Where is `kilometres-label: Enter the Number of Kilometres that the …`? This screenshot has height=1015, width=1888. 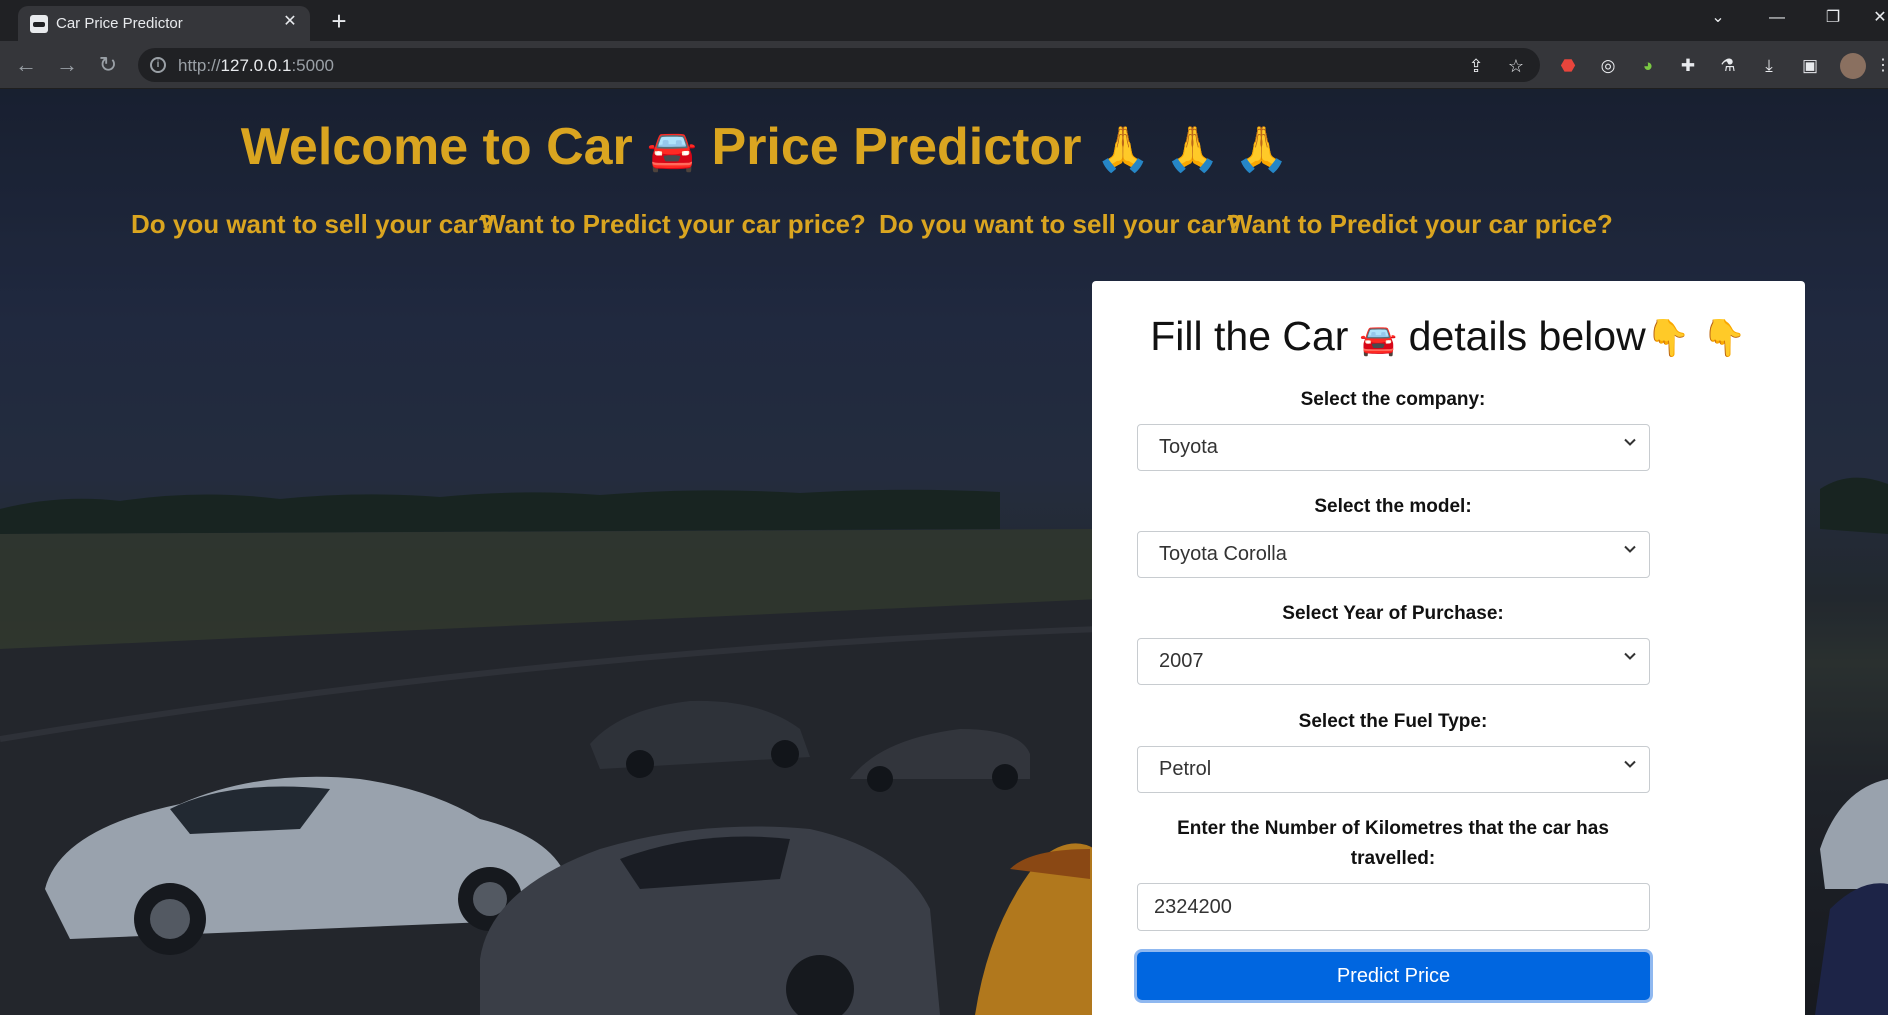 kilometres-label: Enter the Number of Kilometres that the … is located at coordinates (1393, 828).